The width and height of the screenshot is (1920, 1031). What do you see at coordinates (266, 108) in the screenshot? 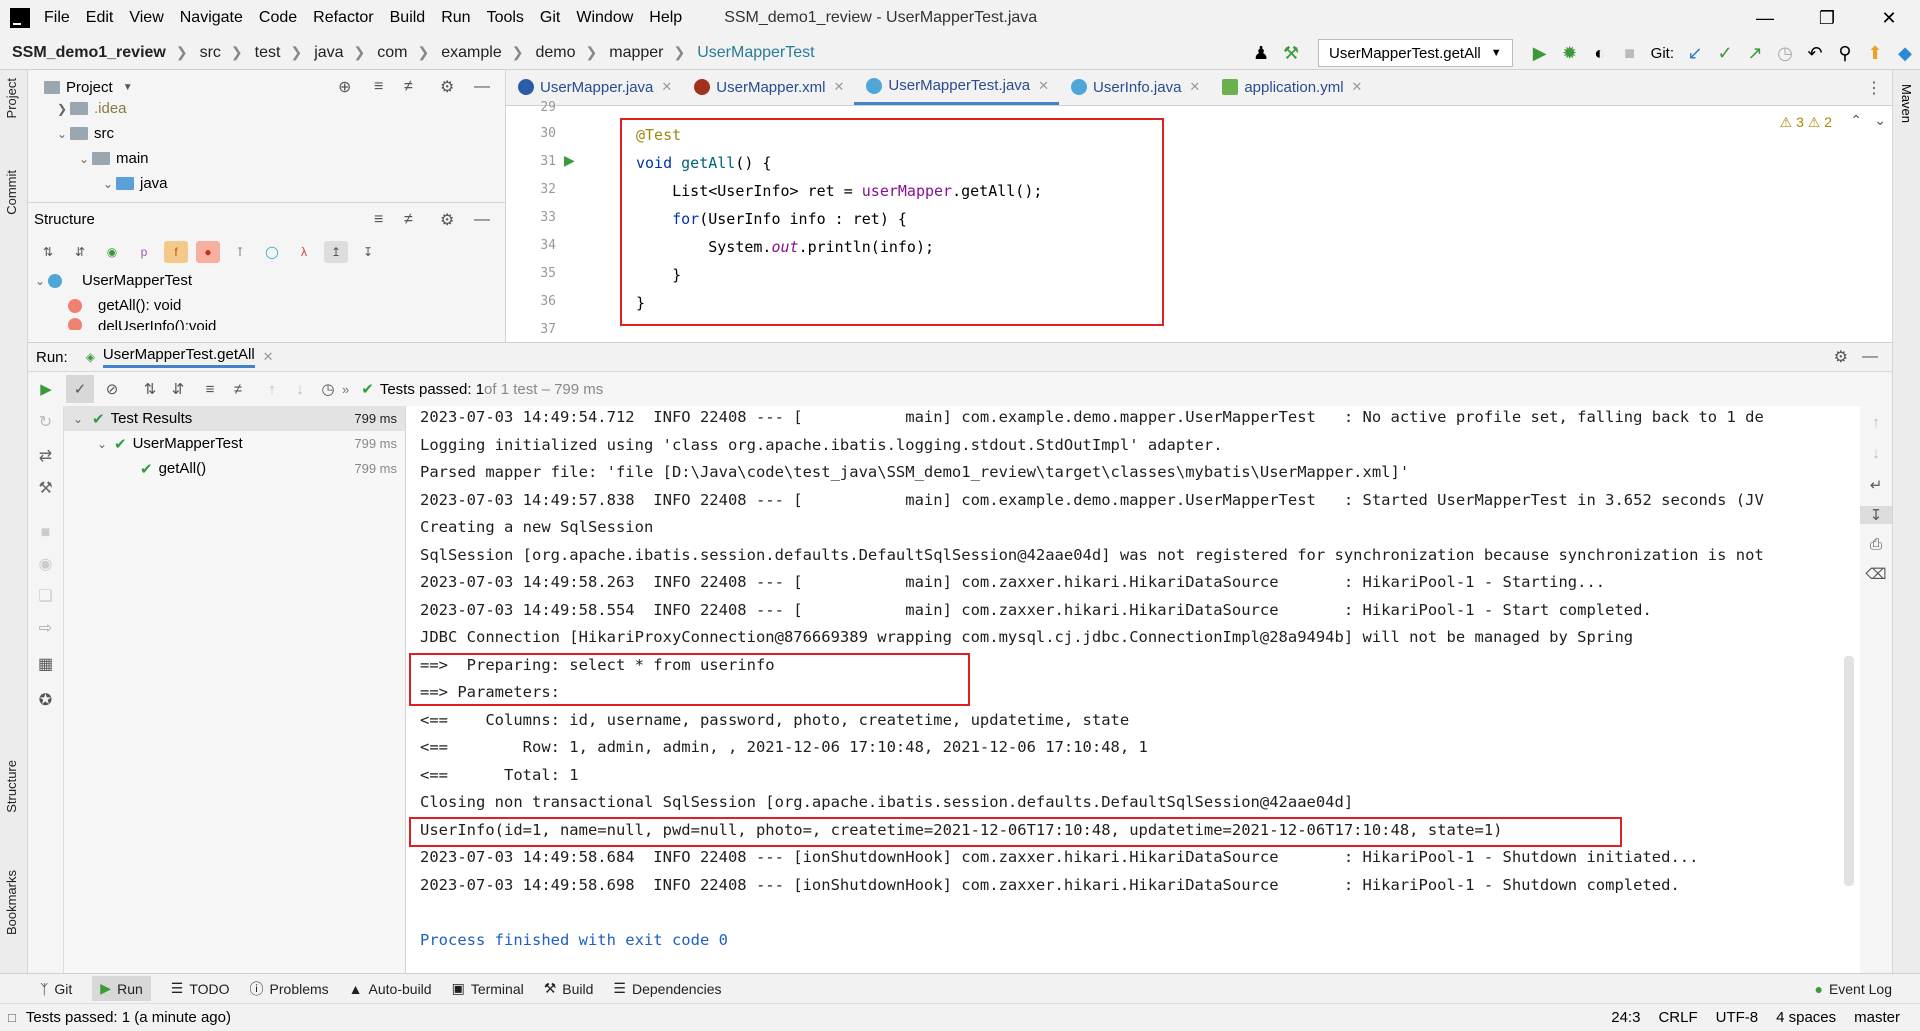
I see `tree-item-idea: ❯ .idea` at bounding box center [266, 108].